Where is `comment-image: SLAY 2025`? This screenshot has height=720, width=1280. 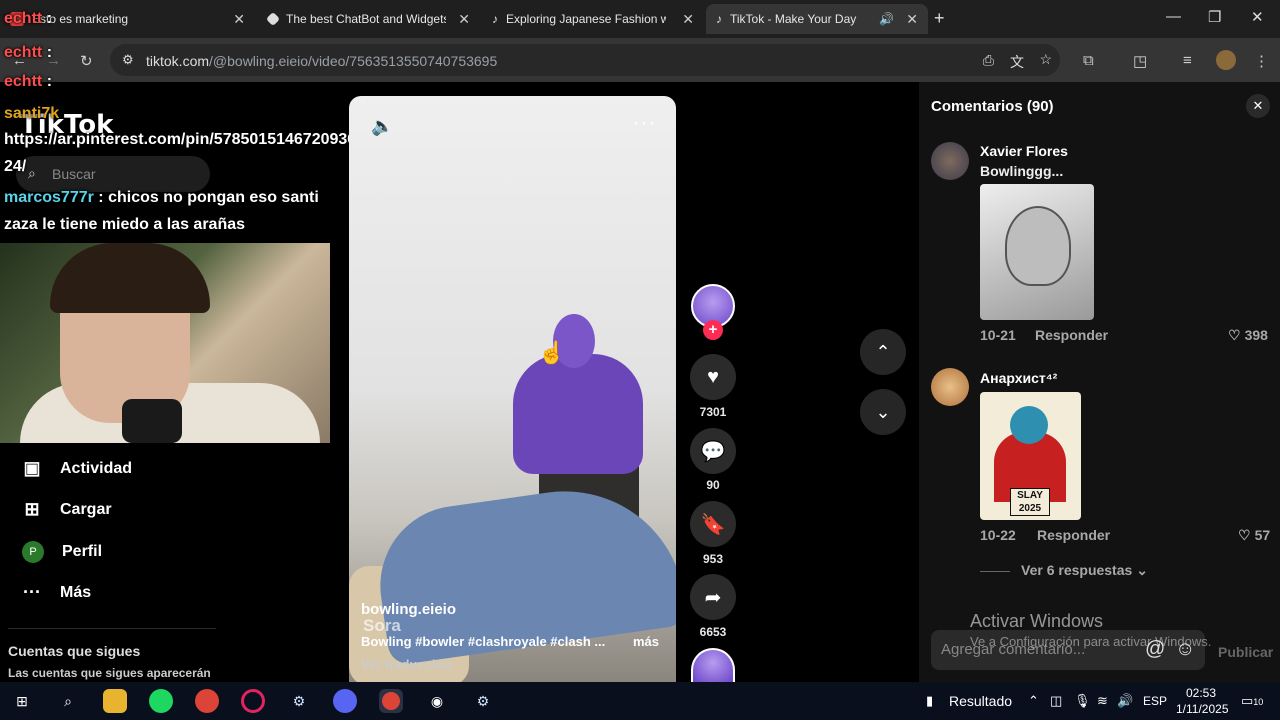 comment-image: SLAY 2025 is located at coordinates (1030, 456).